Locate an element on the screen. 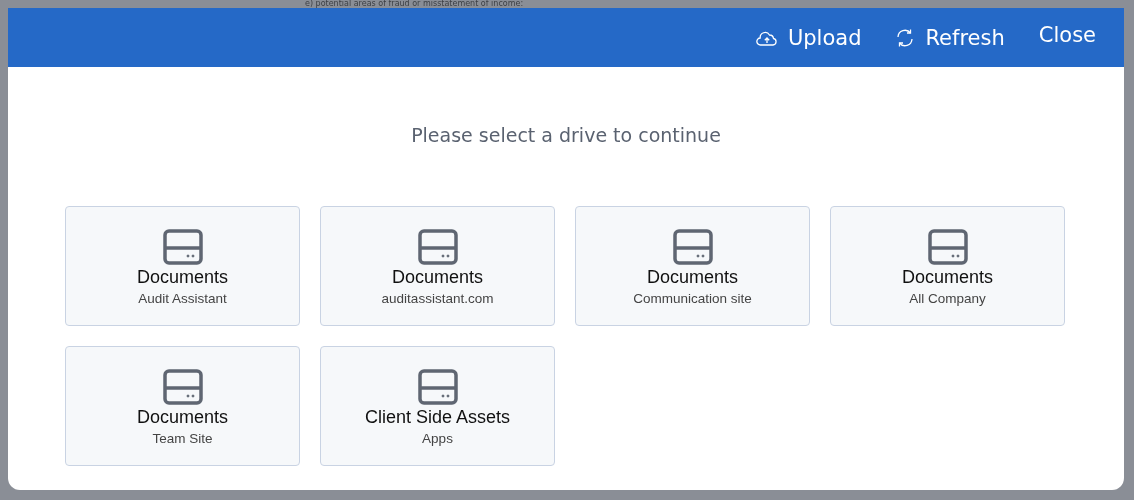 This screenshot has width=1134, height=500. refresh-icon is located at coordinates (905, 37).